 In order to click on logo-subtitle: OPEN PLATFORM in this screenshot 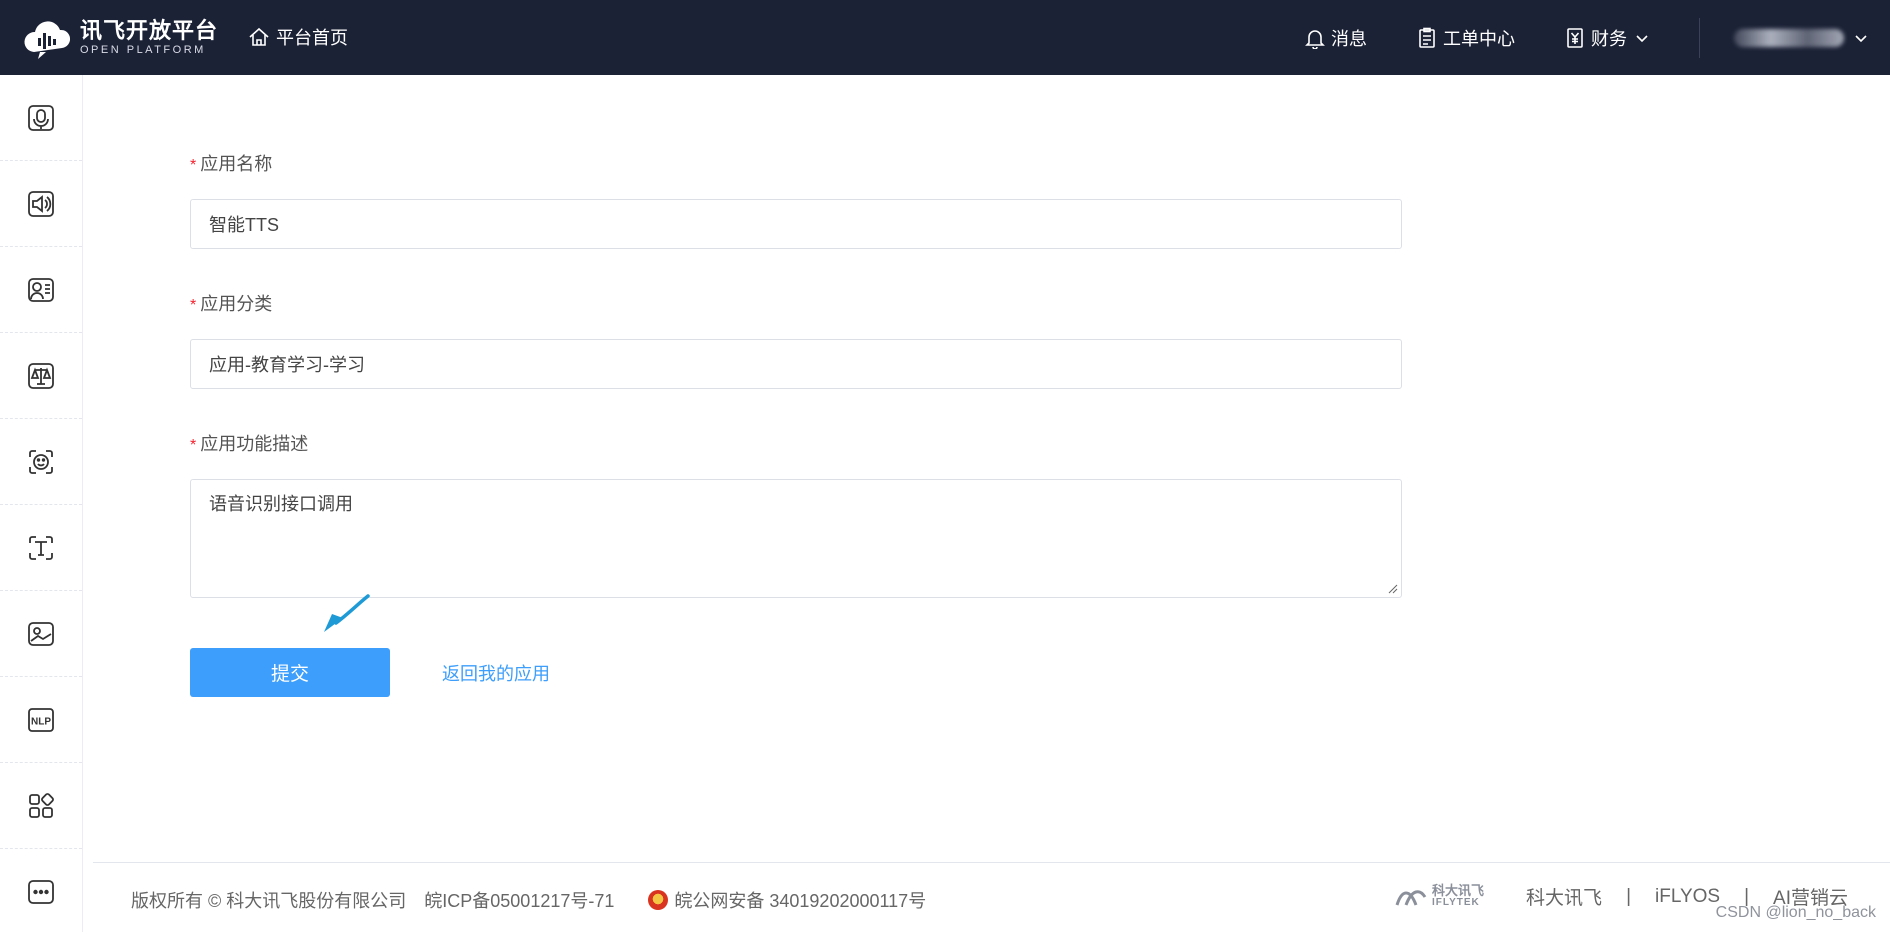, I will do `click(143, 50)`.